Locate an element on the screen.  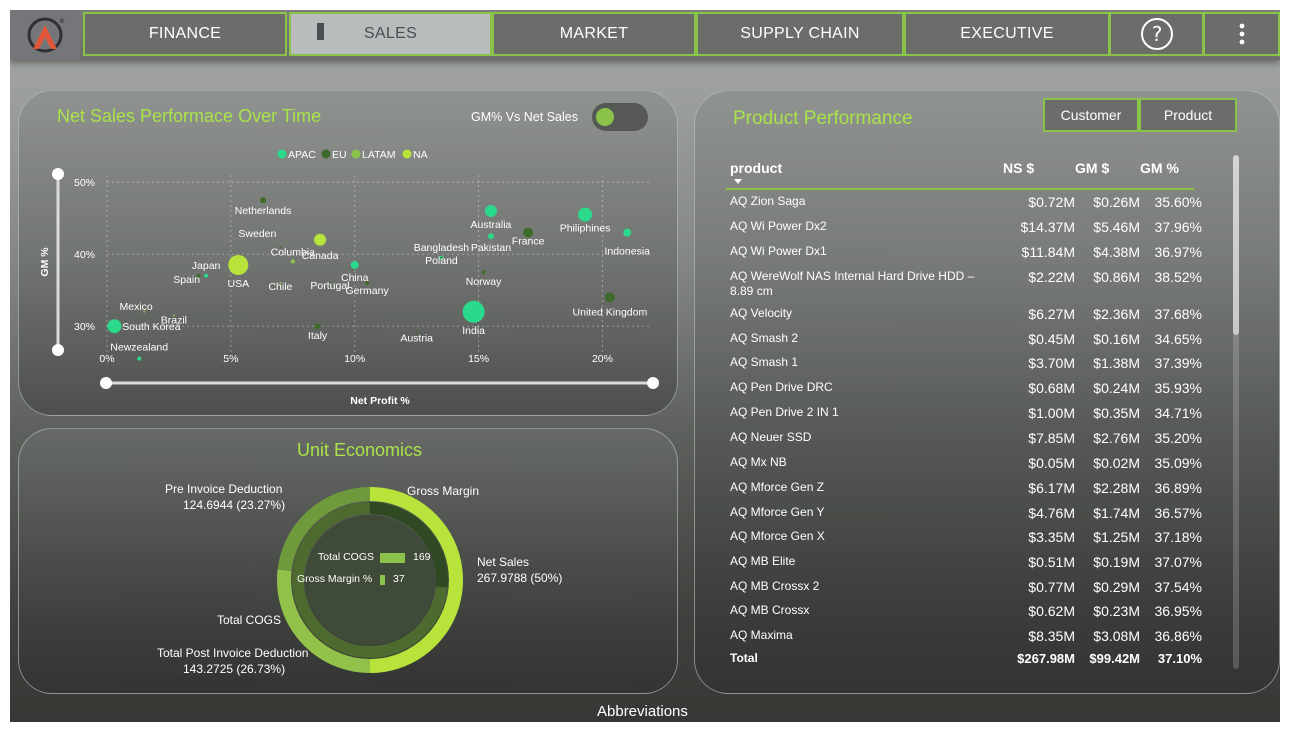
gm-pct-value: 34.71% is located at coordinates (1178, 413).